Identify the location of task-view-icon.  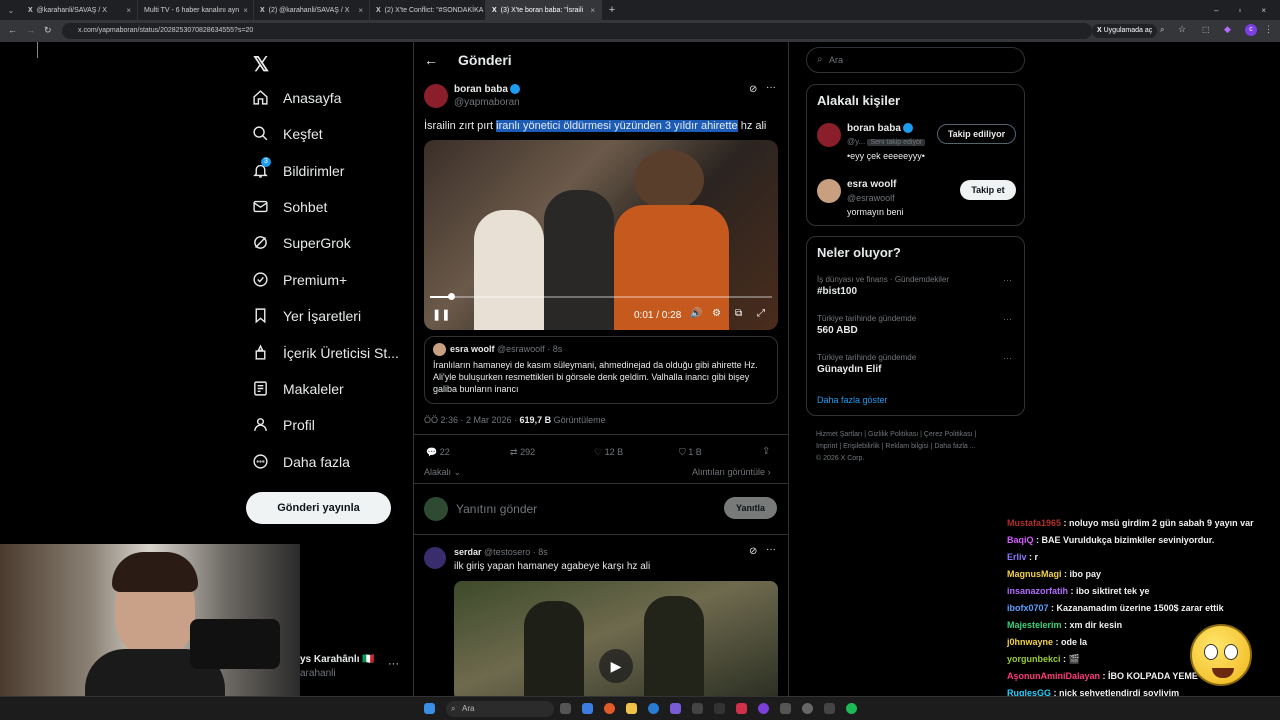
(565, 708).